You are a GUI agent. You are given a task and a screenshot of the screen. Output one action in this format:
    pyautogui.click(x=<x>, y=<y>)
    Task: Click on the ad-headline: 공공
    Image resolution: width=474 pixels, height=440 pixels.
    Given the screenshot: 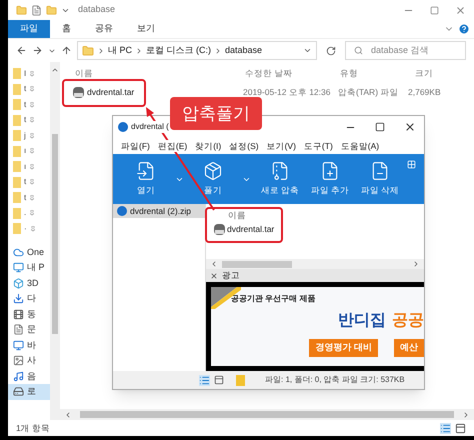 What is the action you would take?
    pyautogui.click(x=408, y=321)
    